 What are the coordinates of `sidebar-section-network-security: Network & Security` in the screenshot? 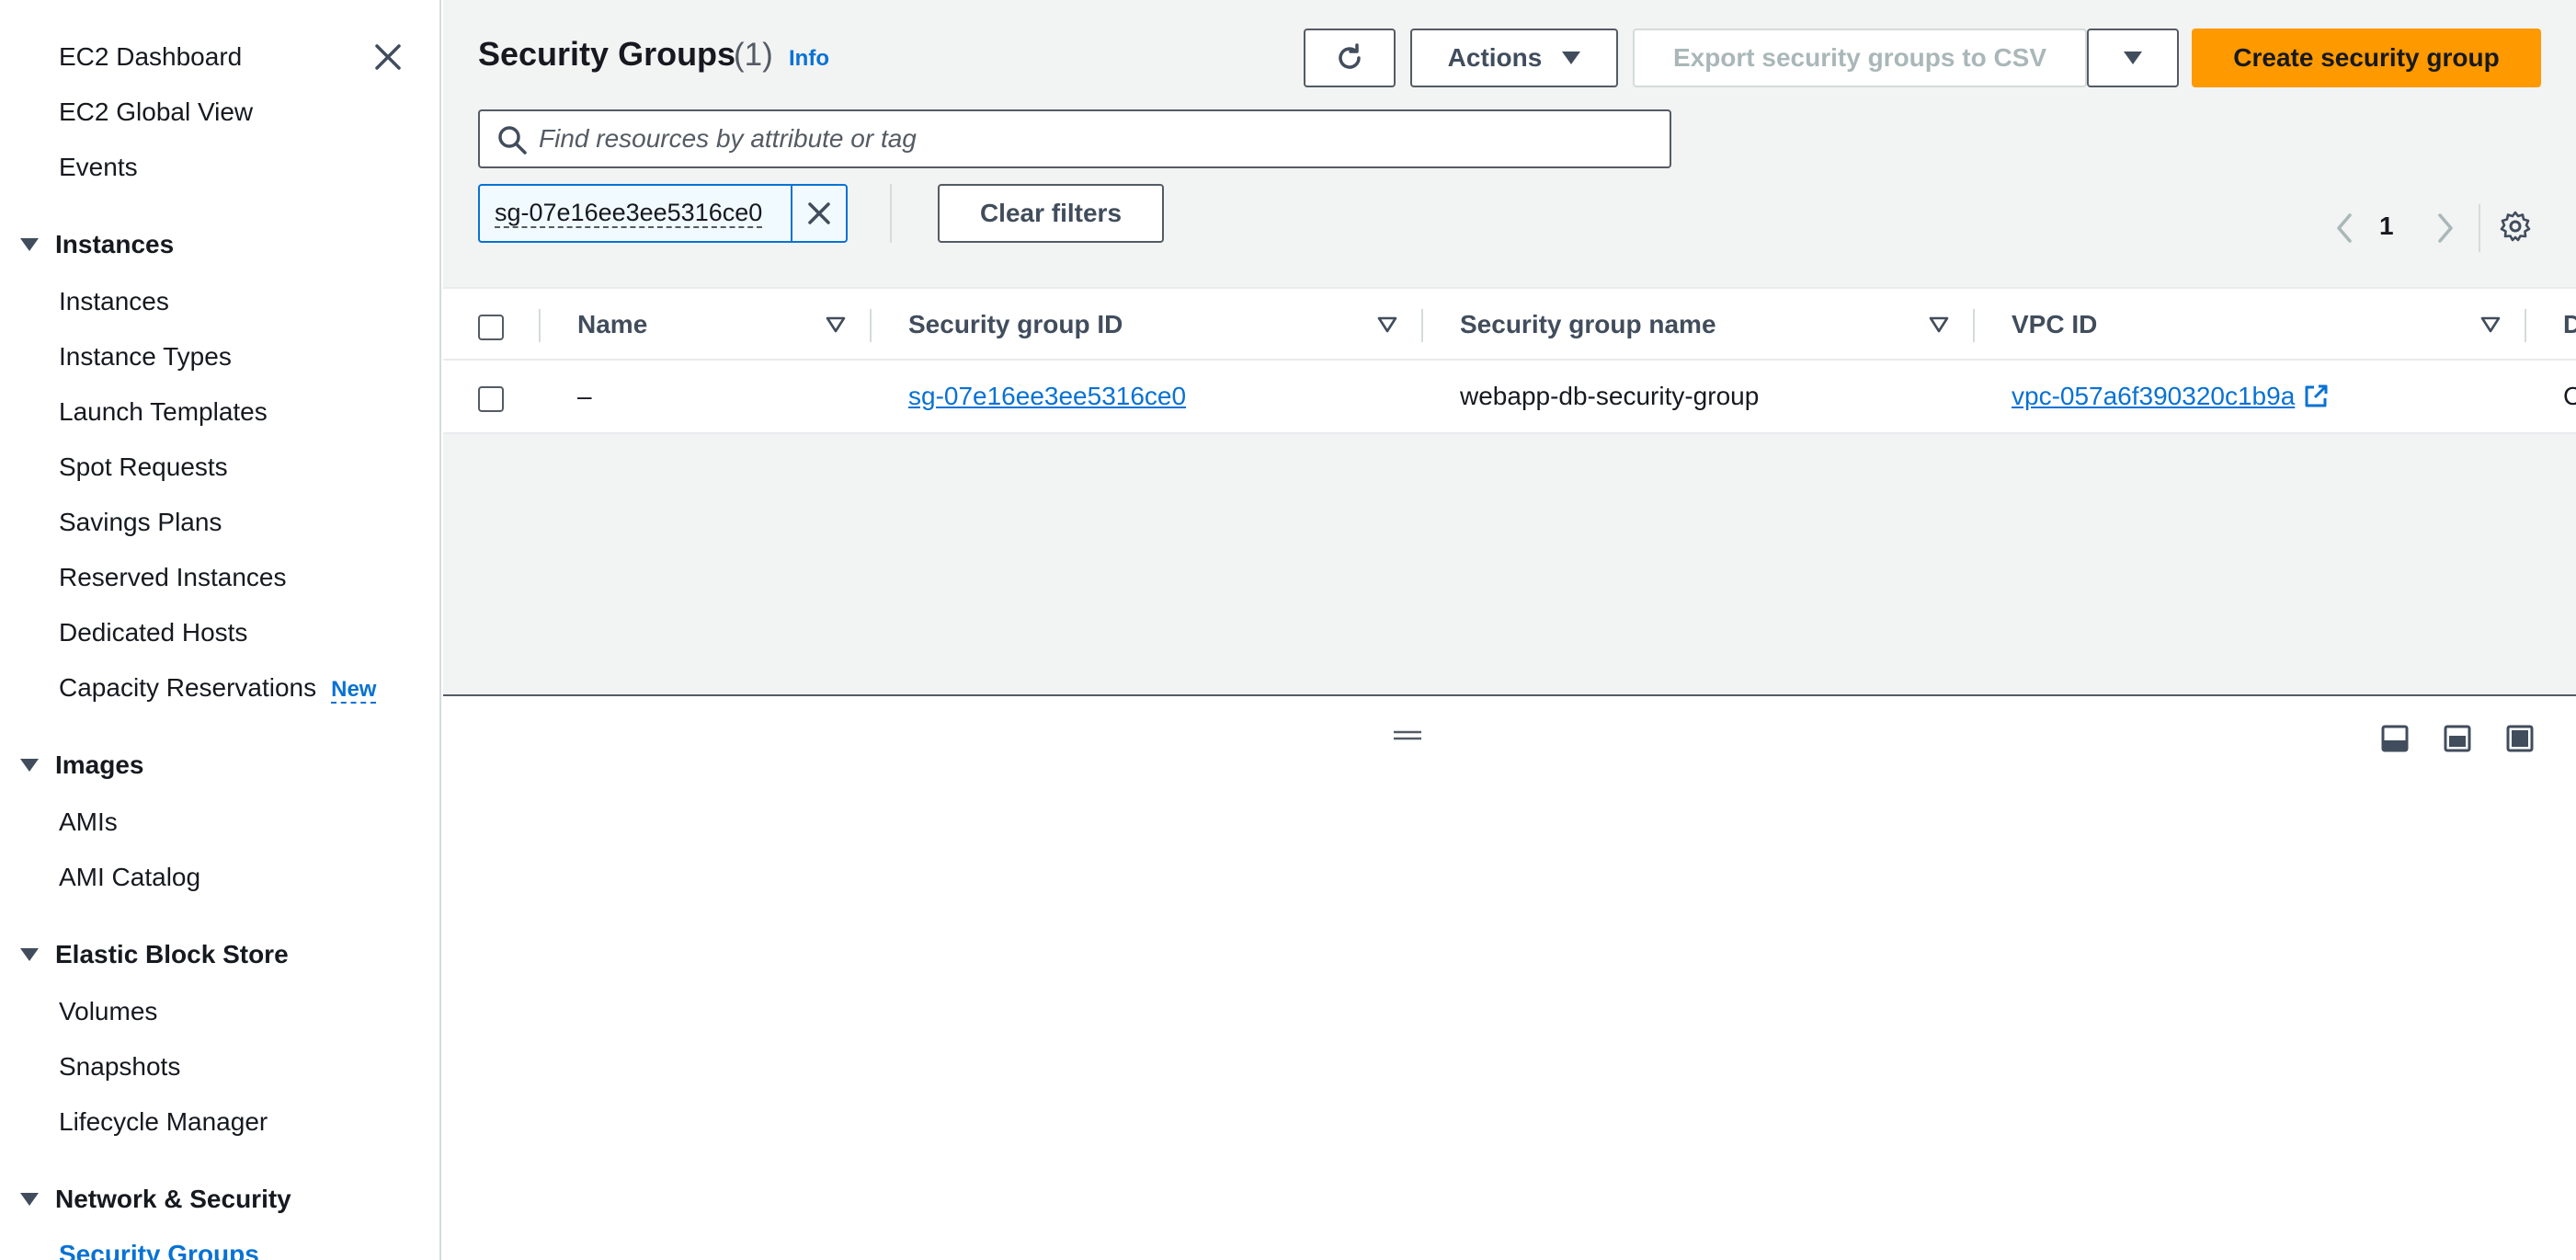 It's located at (155, 1199).